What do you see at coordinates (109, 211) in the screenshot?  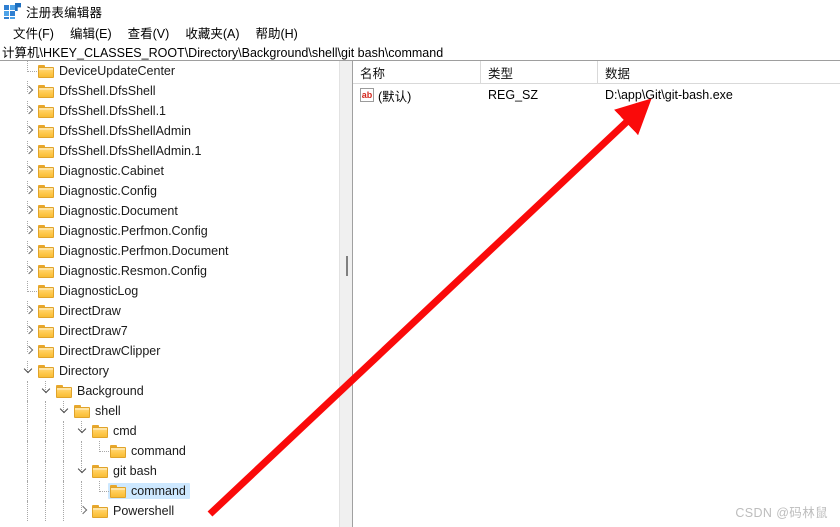 I see `tree-item-content: Diagnostic.Document` at bounding box center [109, 211].